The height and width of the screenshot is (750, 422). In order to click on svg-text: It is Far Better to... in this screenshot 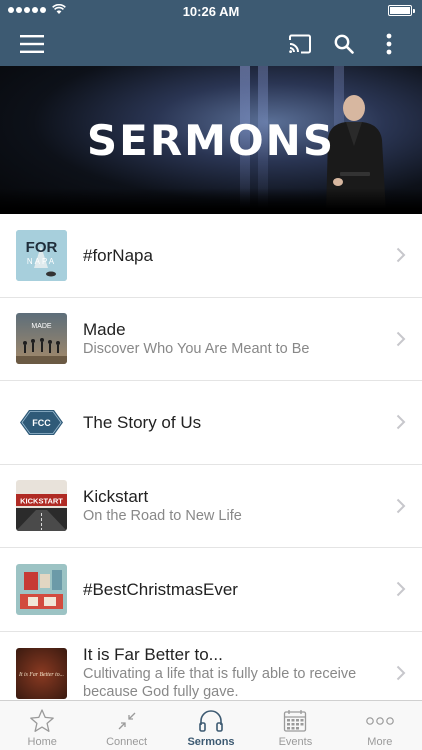, I will do `click(41, 675)`.